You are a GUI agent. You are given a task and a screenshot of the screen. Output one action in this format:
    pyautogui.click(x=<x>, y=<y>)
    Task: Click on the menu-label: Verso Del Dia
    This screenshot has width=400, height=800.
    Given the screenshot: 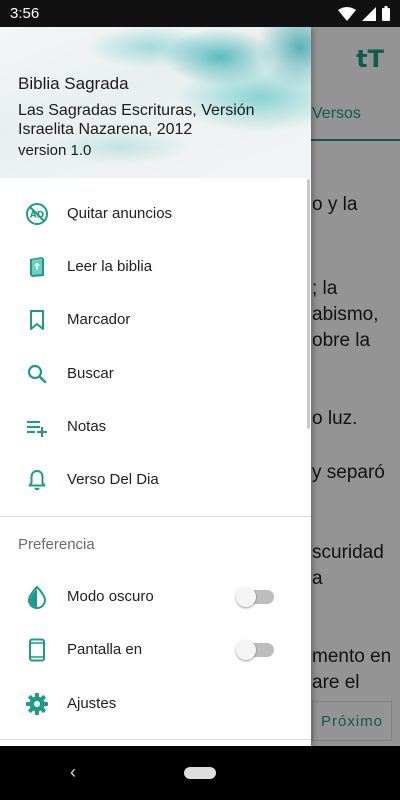 What is the action you would take?
    pyautogui.click(x=113, y=479)
    